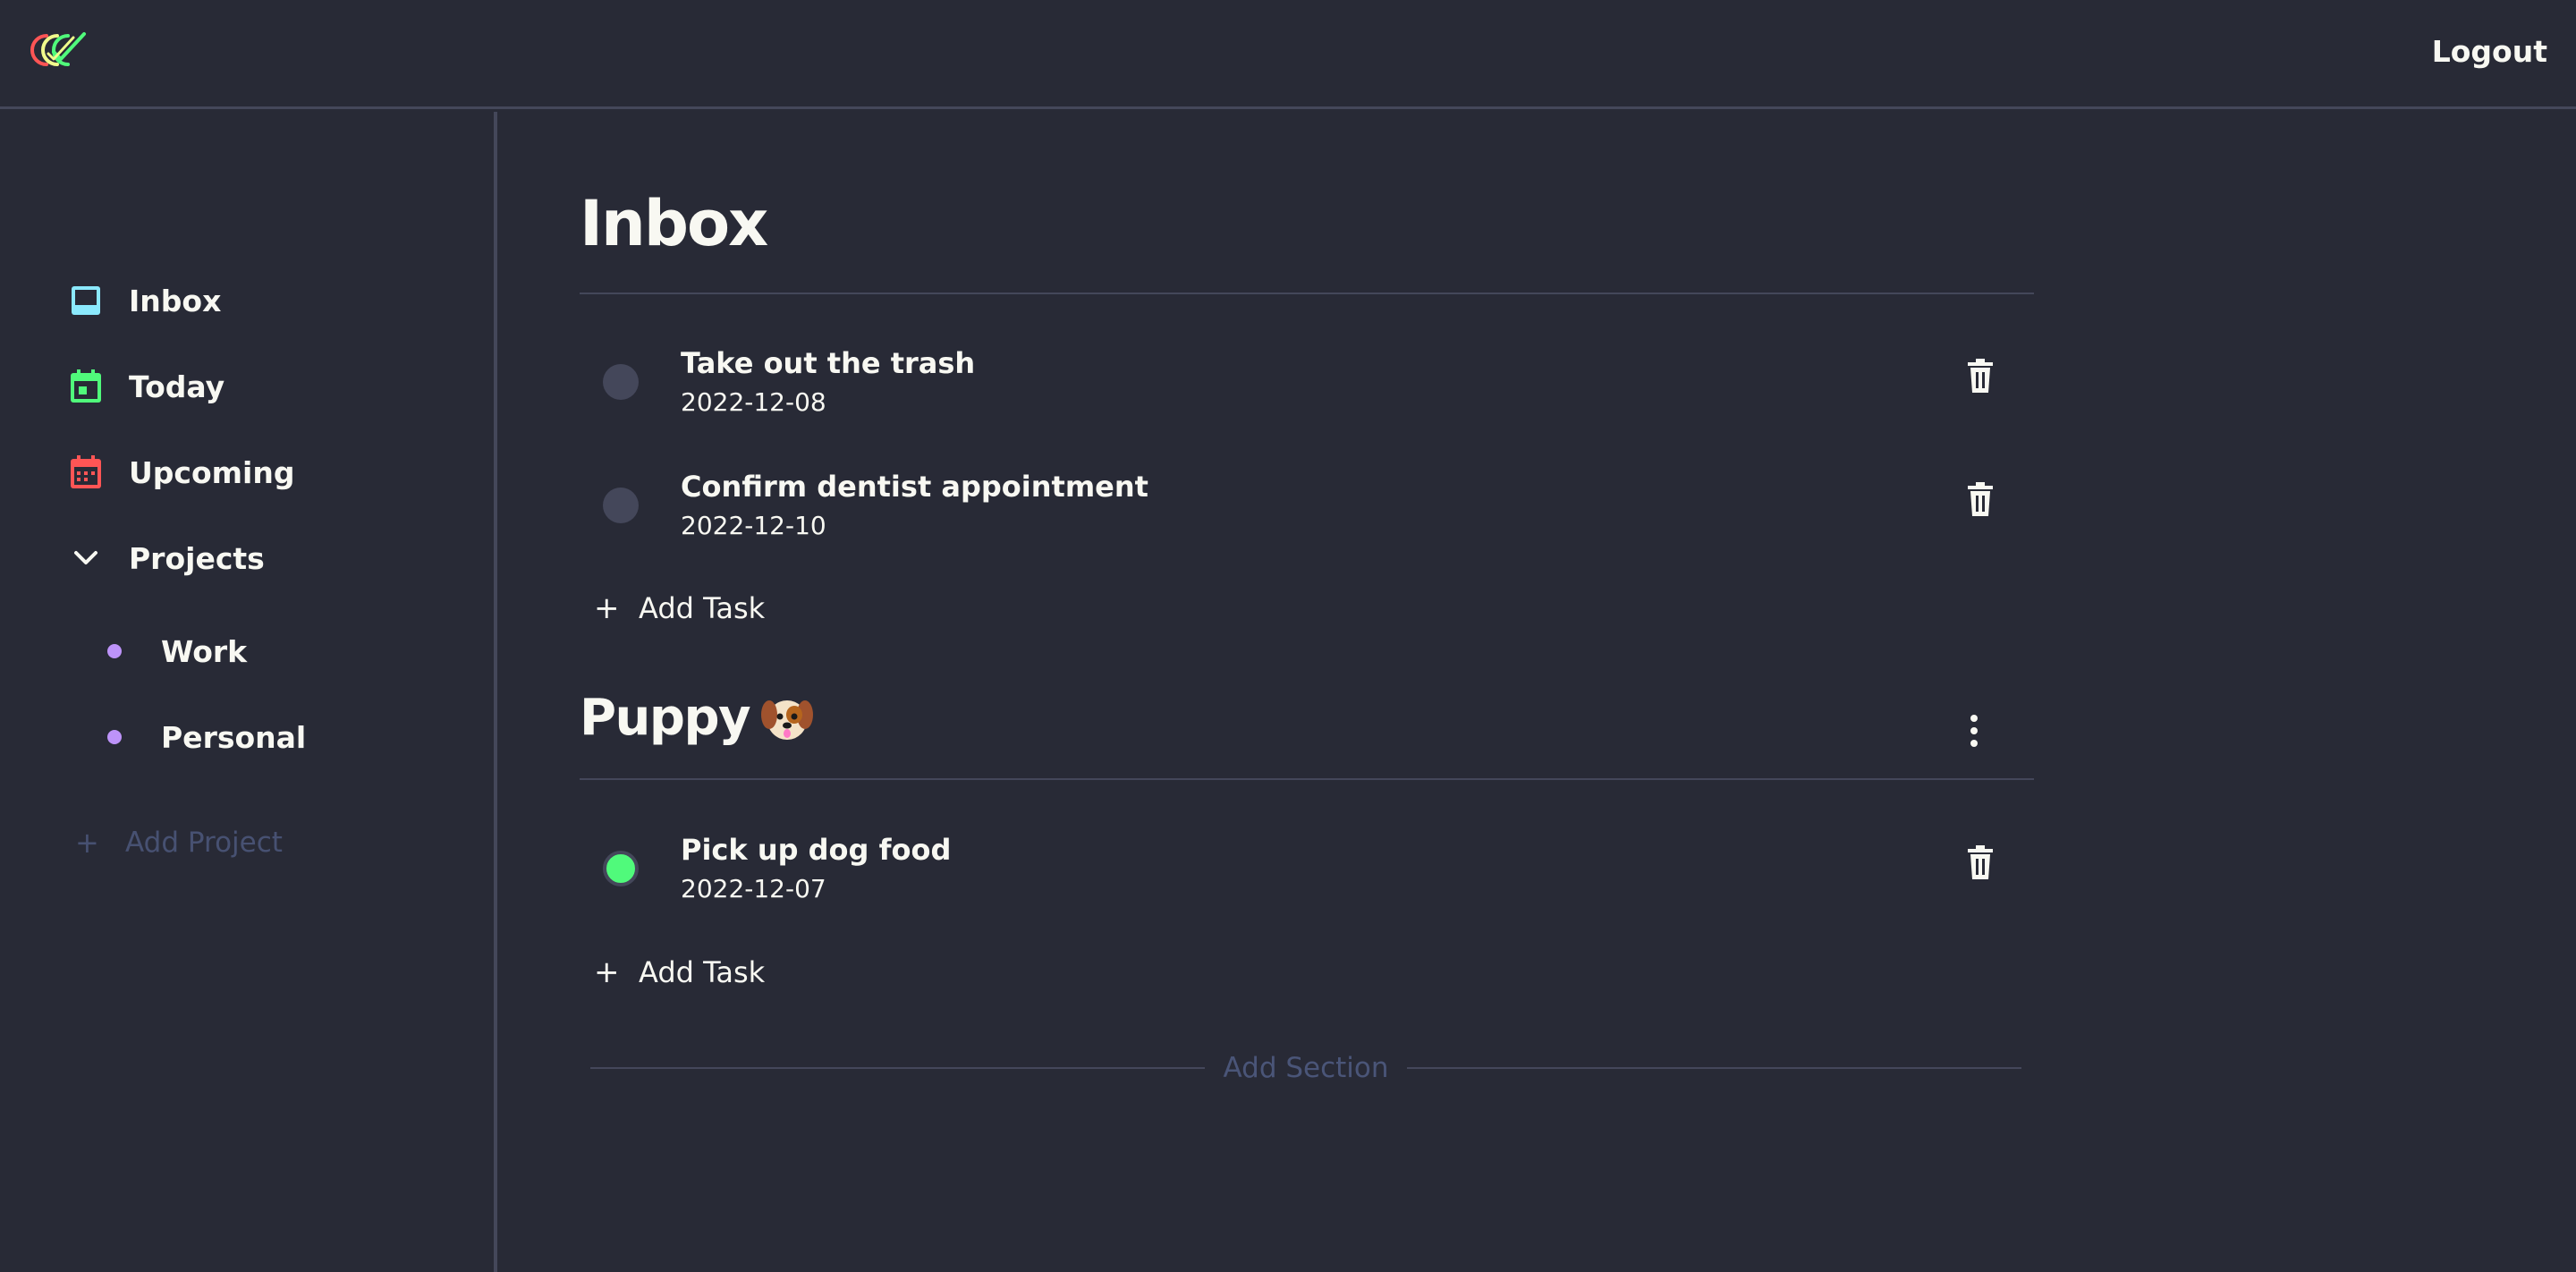  I want to click on task-row: Confirm dentist appointment 2022-12-10, so click(1307, 507).